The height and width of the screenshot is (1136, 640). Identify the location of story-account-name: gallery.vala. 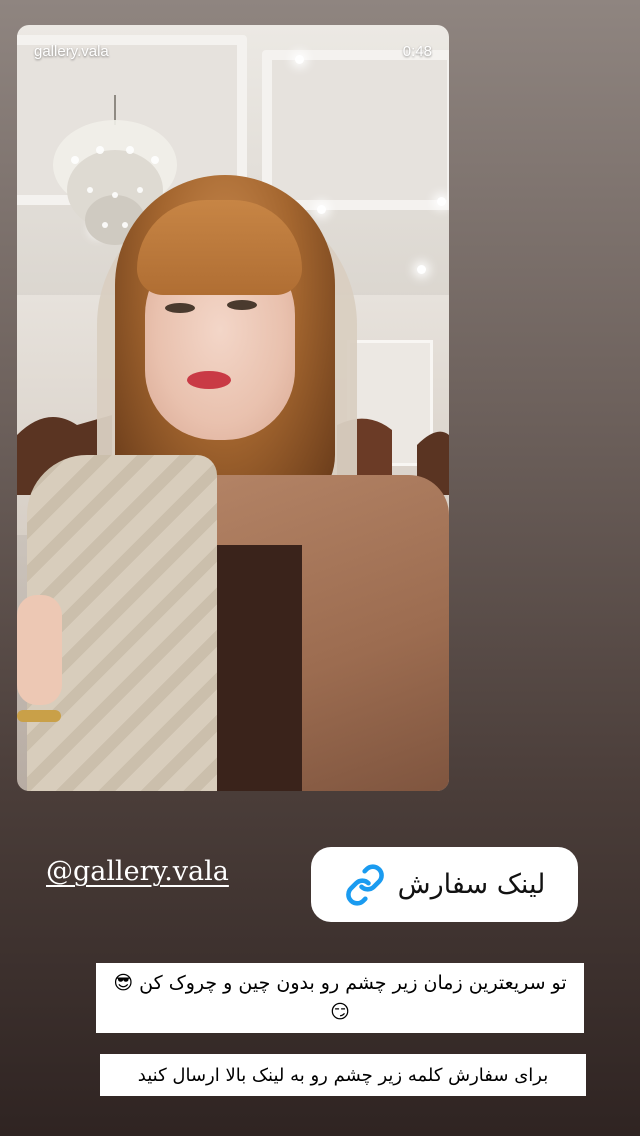
(71, 51).